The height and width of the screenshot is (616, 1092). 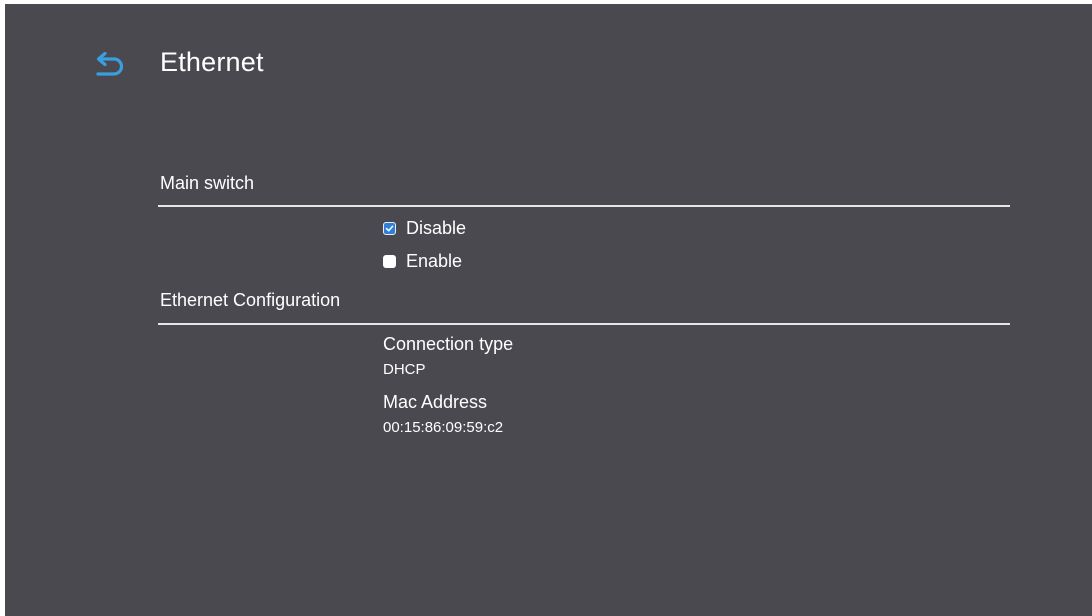 What do you see at coordinates (584, 206) in the screenshot?
I see `main-switch-divider` at bounding box center [584, 206].